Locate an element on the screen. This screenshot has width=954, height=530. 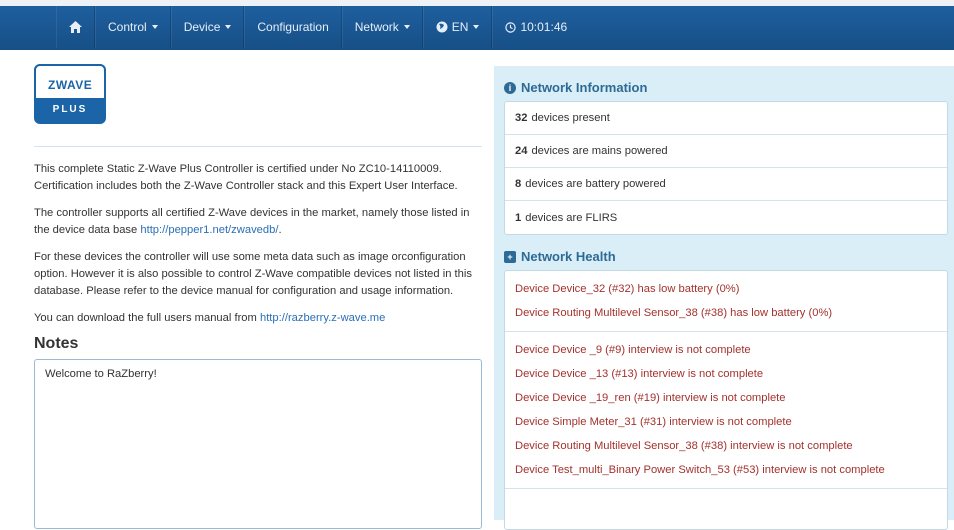
notes-title: Notes is located at coordinates (56, 343).